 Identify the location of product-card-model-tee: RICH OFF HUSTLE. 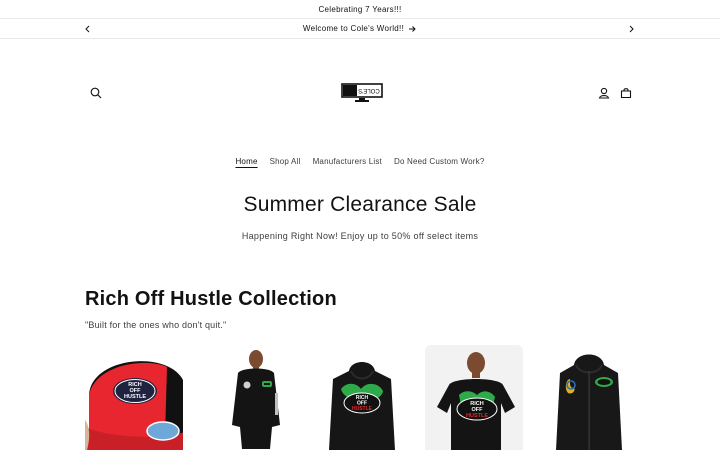
(473, 397).